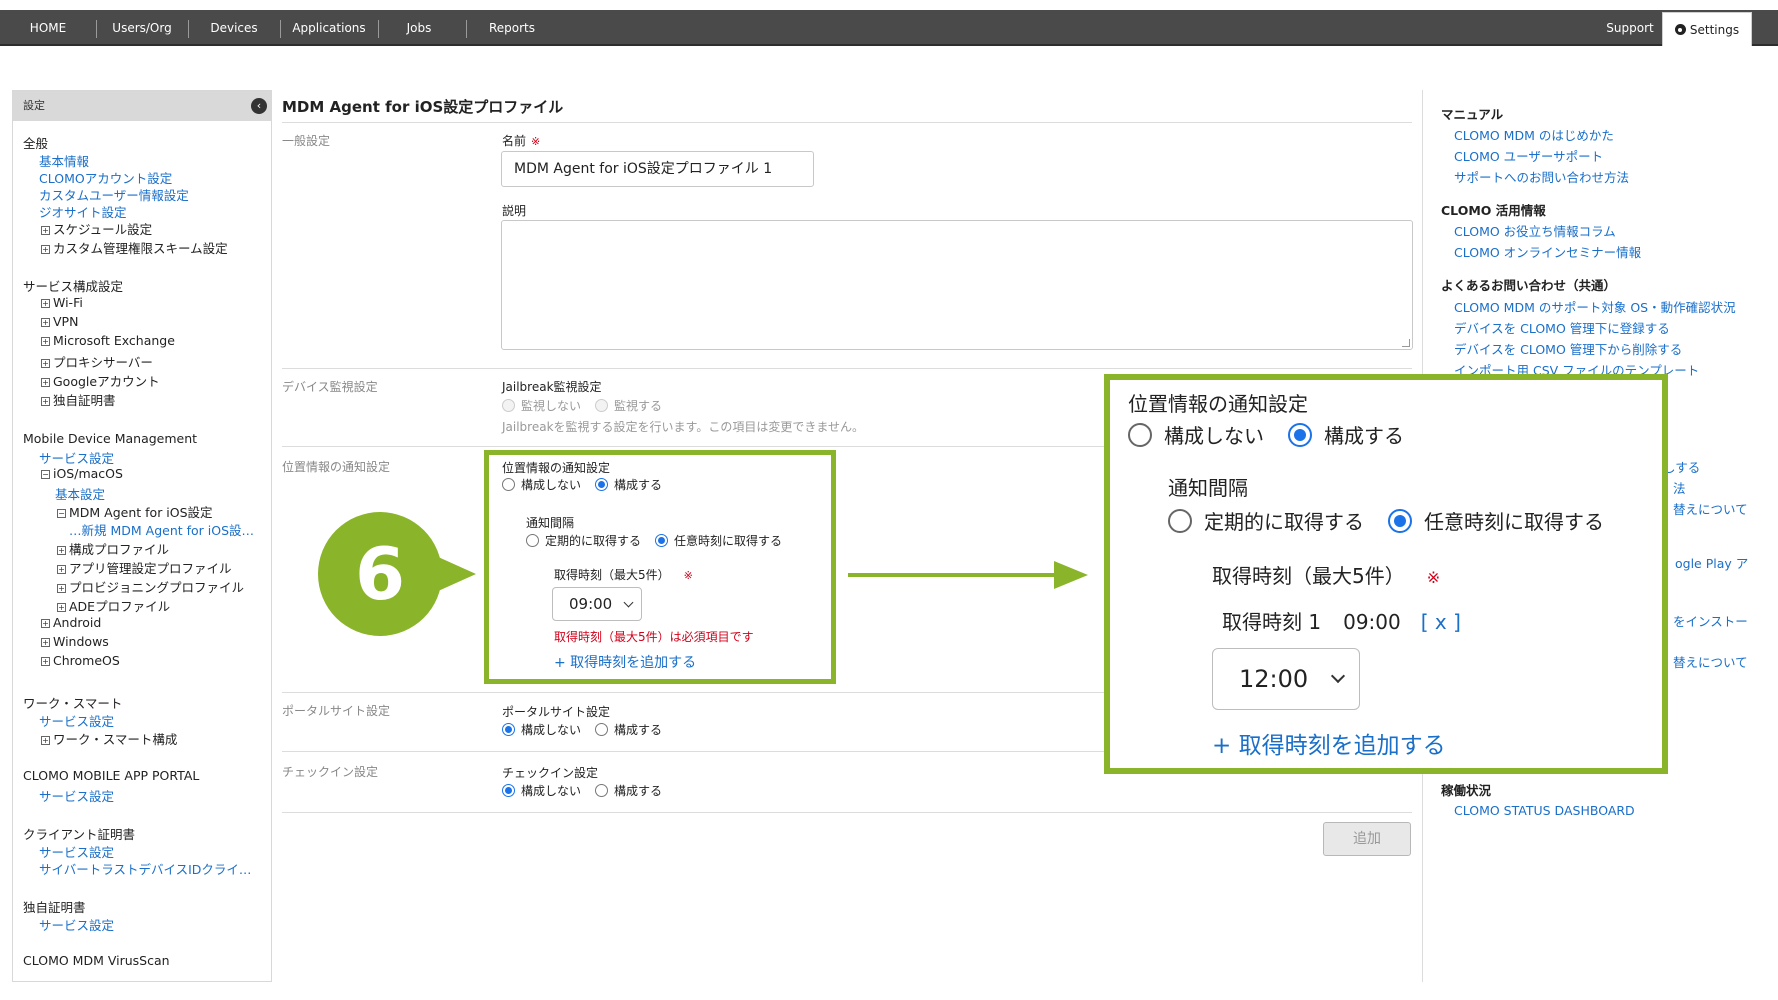 This screenshot has height=1000, width=1778. I want to click on tree-app-mgmt-profile: + アプリ管理設定プロファイル, so click(144, 567).